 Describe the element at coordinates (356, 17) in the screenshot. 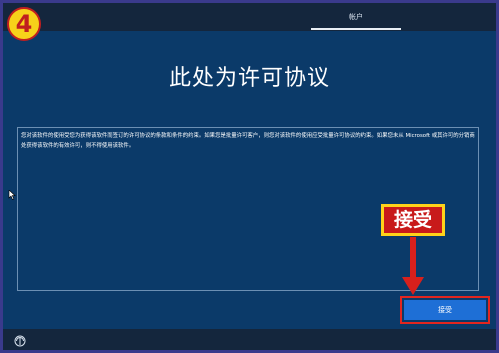

I see `tab-account-label: 帐户` at that location.